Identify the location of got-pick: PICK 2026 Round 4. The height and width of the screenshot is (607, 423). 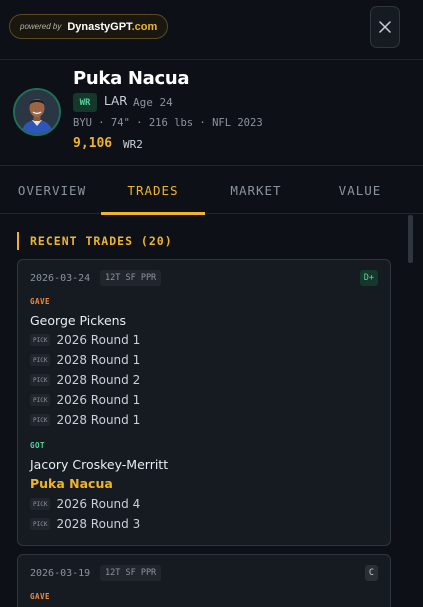
(85, 504).